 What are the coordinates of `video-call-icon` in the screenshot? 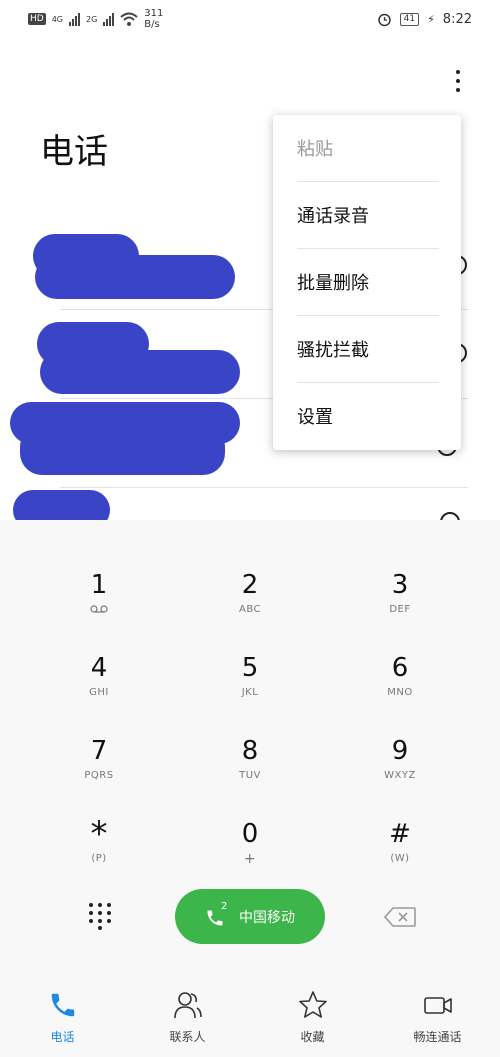 It's located at (438, 1005).